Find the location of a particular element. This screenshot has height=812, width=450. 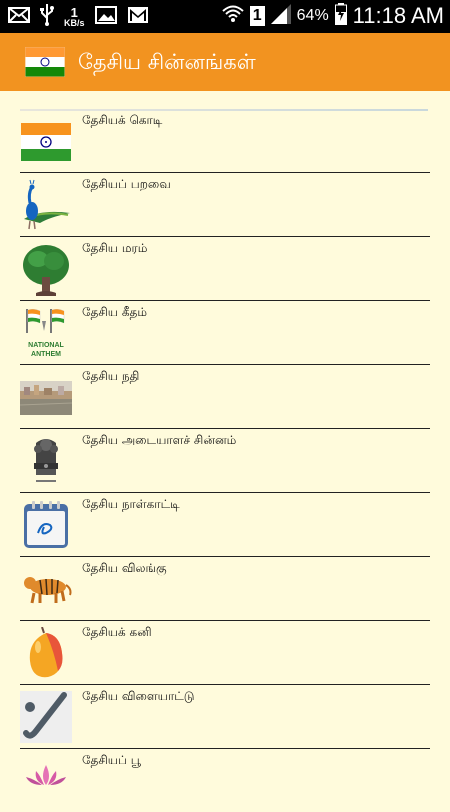

state-emblem-icon is located at coordinates (46, 461).